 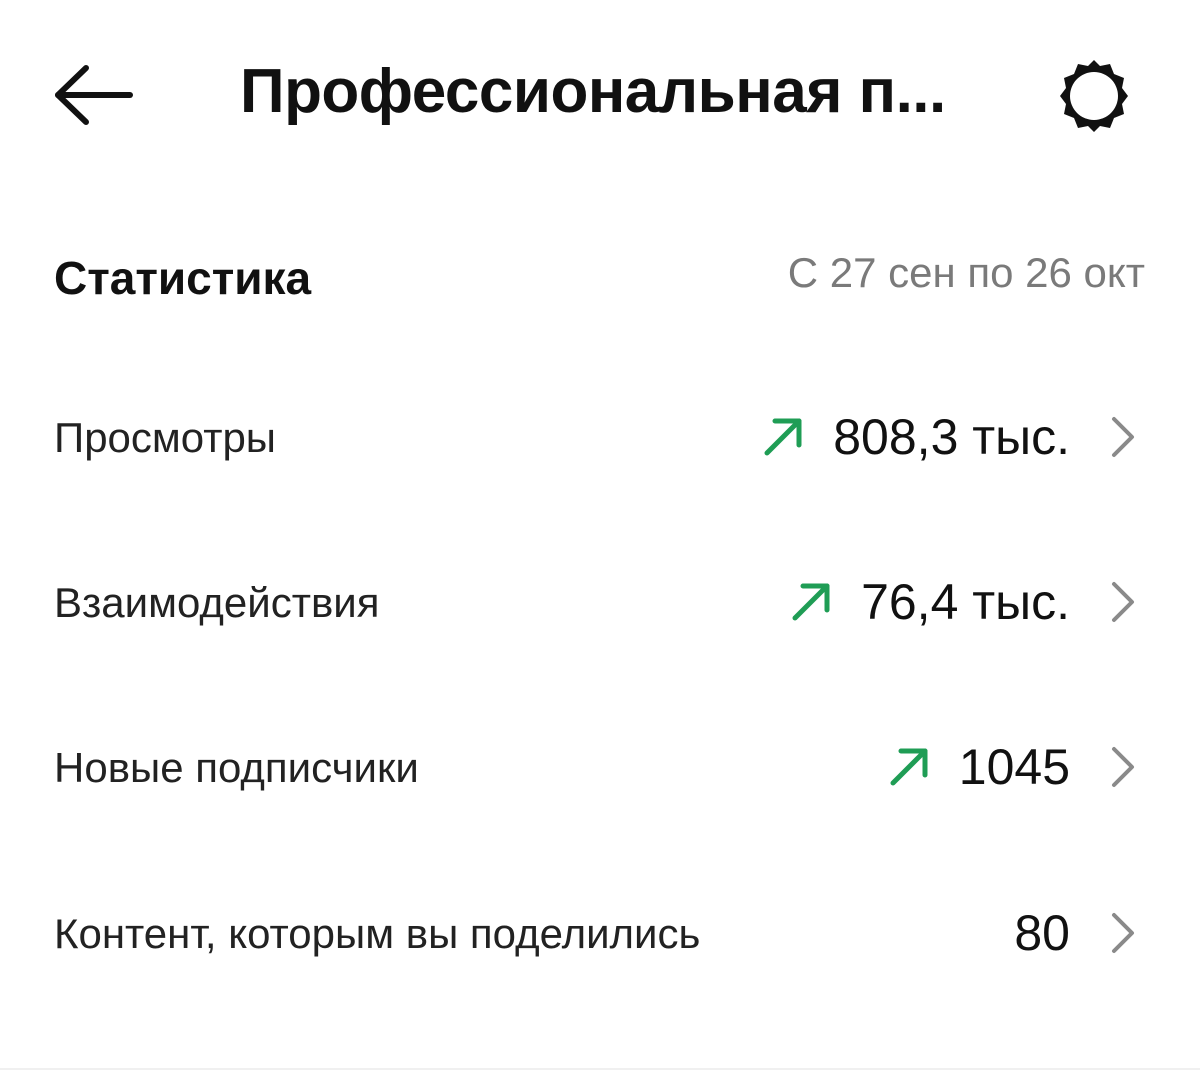 I want to click on stat-value-group: 80, so click(x=1076, y=933).